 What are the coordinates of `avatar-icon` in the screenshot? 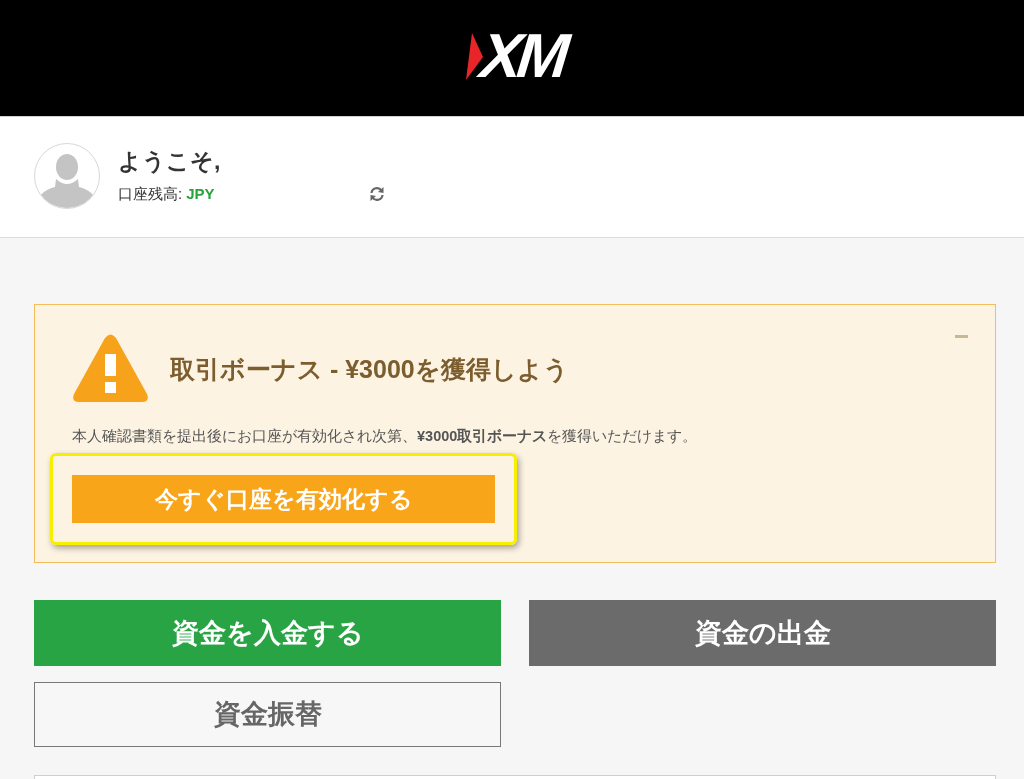 It's located at (67, 176).